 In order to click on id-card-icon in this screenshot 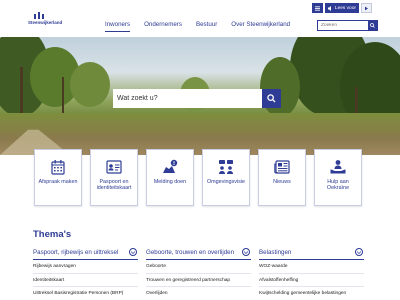, I will do `click(114, 167)`.